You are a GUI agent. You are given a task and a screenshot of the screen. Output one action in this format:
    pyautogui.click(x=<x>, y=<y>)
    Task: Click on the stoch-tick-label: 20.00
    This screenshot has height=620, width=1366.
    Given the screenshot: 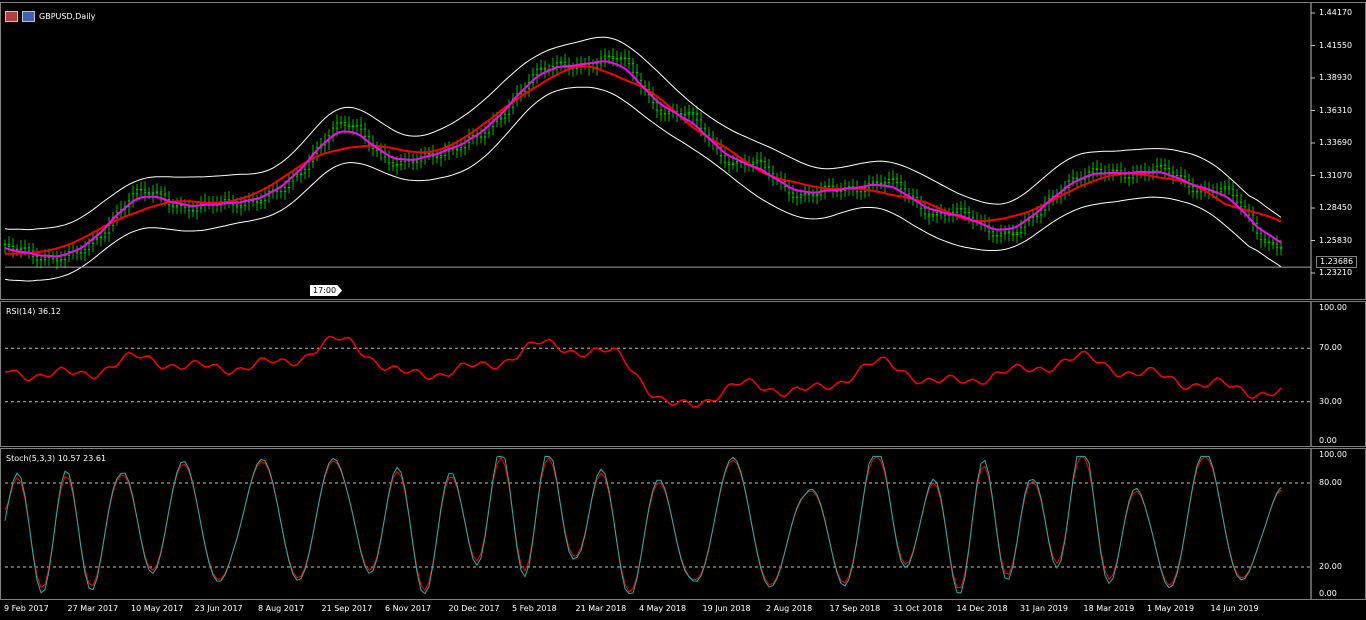 What is the action you would take?
    pyautogui.click(x=1330, y=566)
    